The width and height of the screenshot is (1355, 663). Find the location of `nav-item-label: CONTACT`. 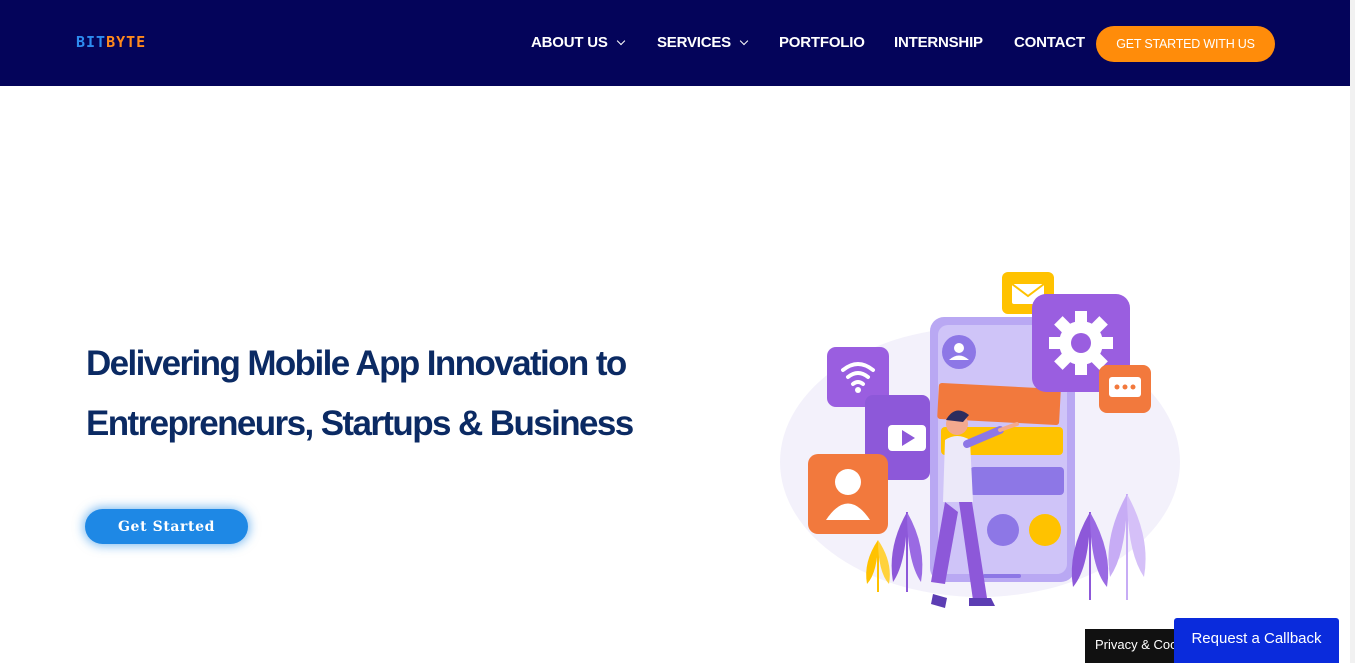

nav-item-label: CONTACT is located at coordinates (1049, 42).